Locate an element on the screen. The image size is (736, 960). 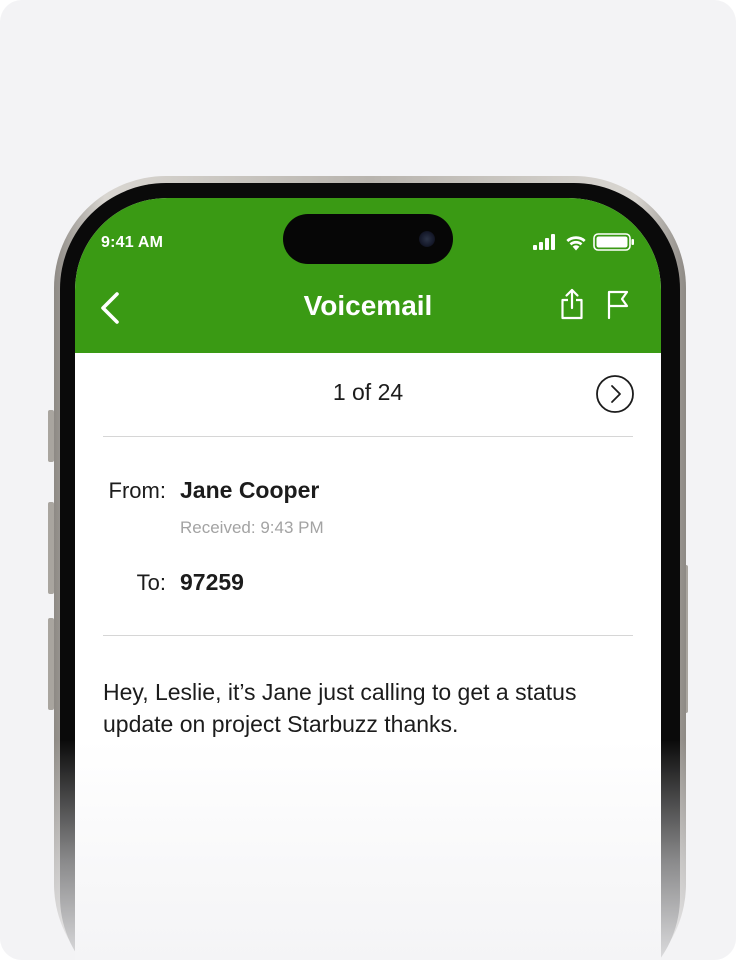
chevron-right-circle-icon is located at coordinates (615, 394).